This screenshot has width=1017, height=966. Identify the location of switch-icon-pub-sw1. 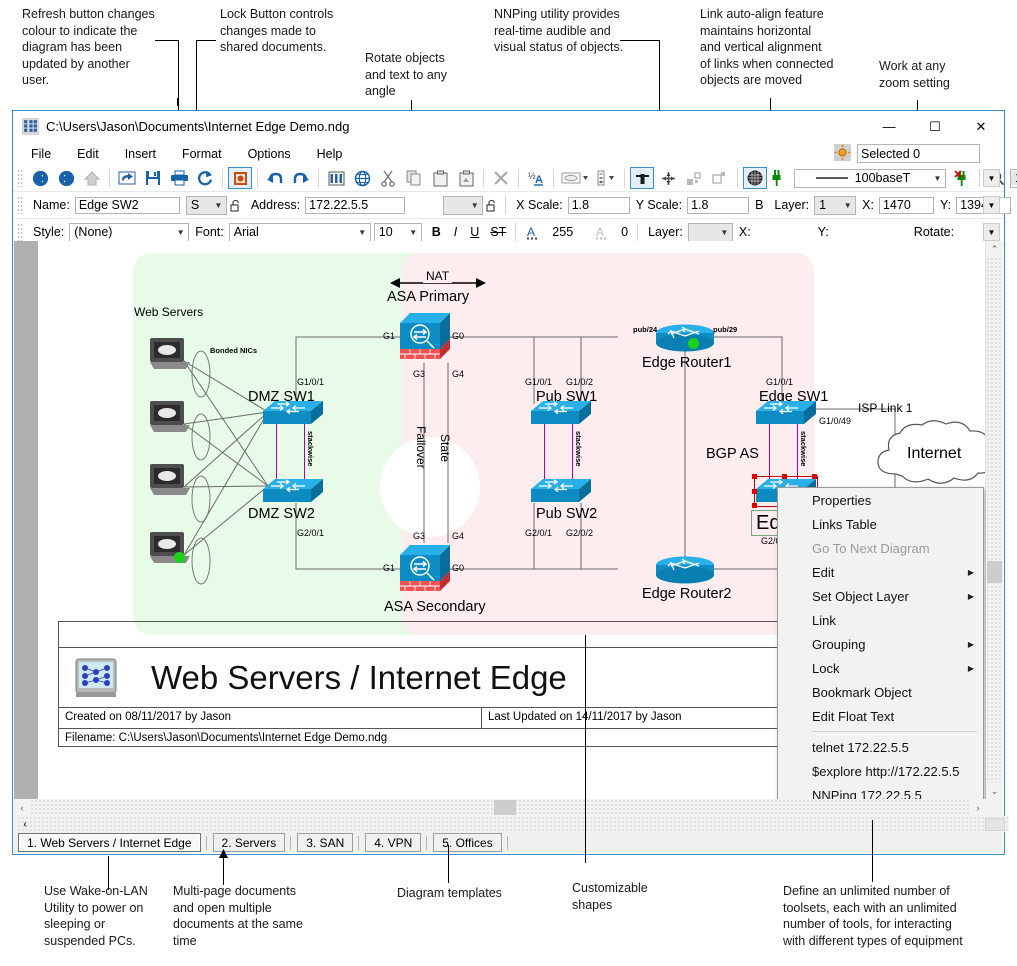
(561, 413).